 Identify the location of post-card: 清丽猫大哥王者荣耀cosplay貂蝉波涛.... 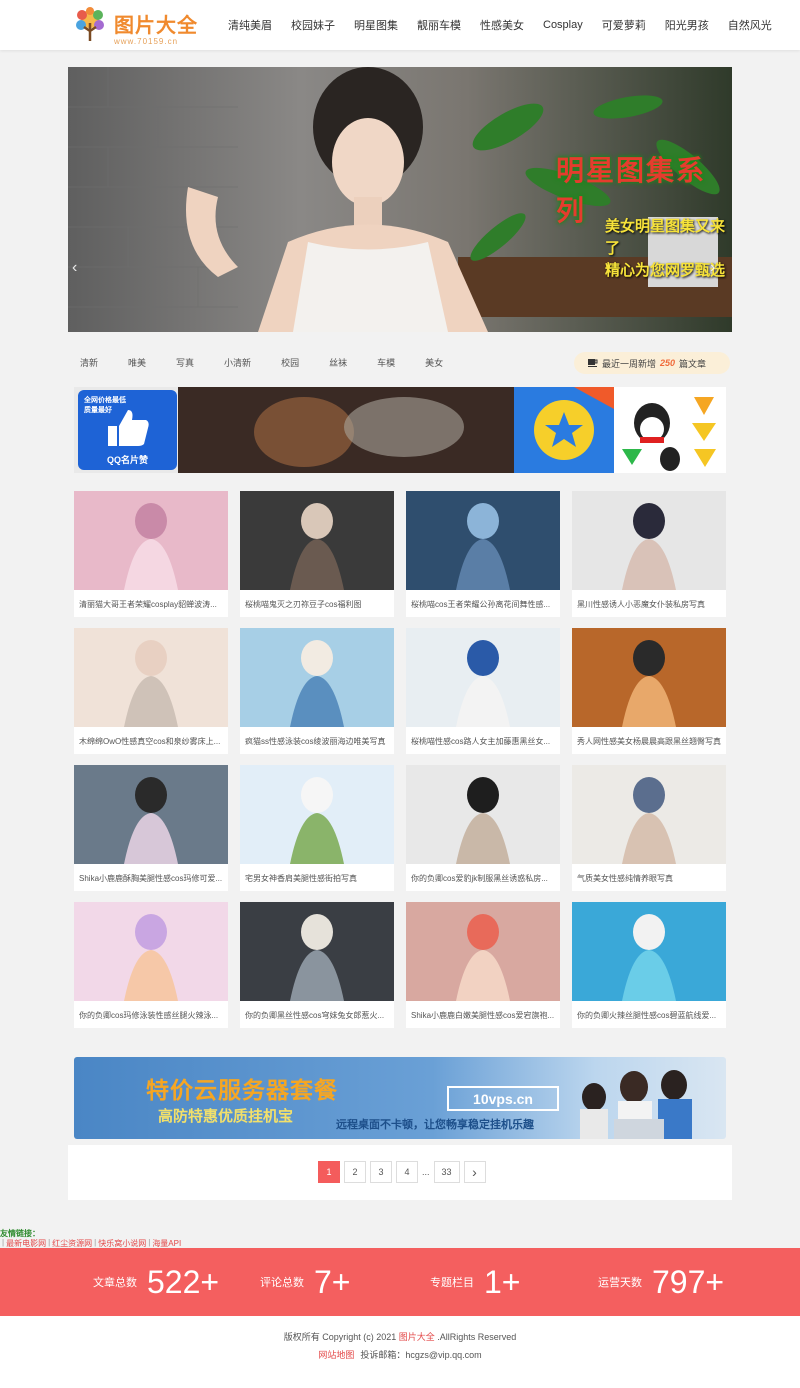
(151, 554).